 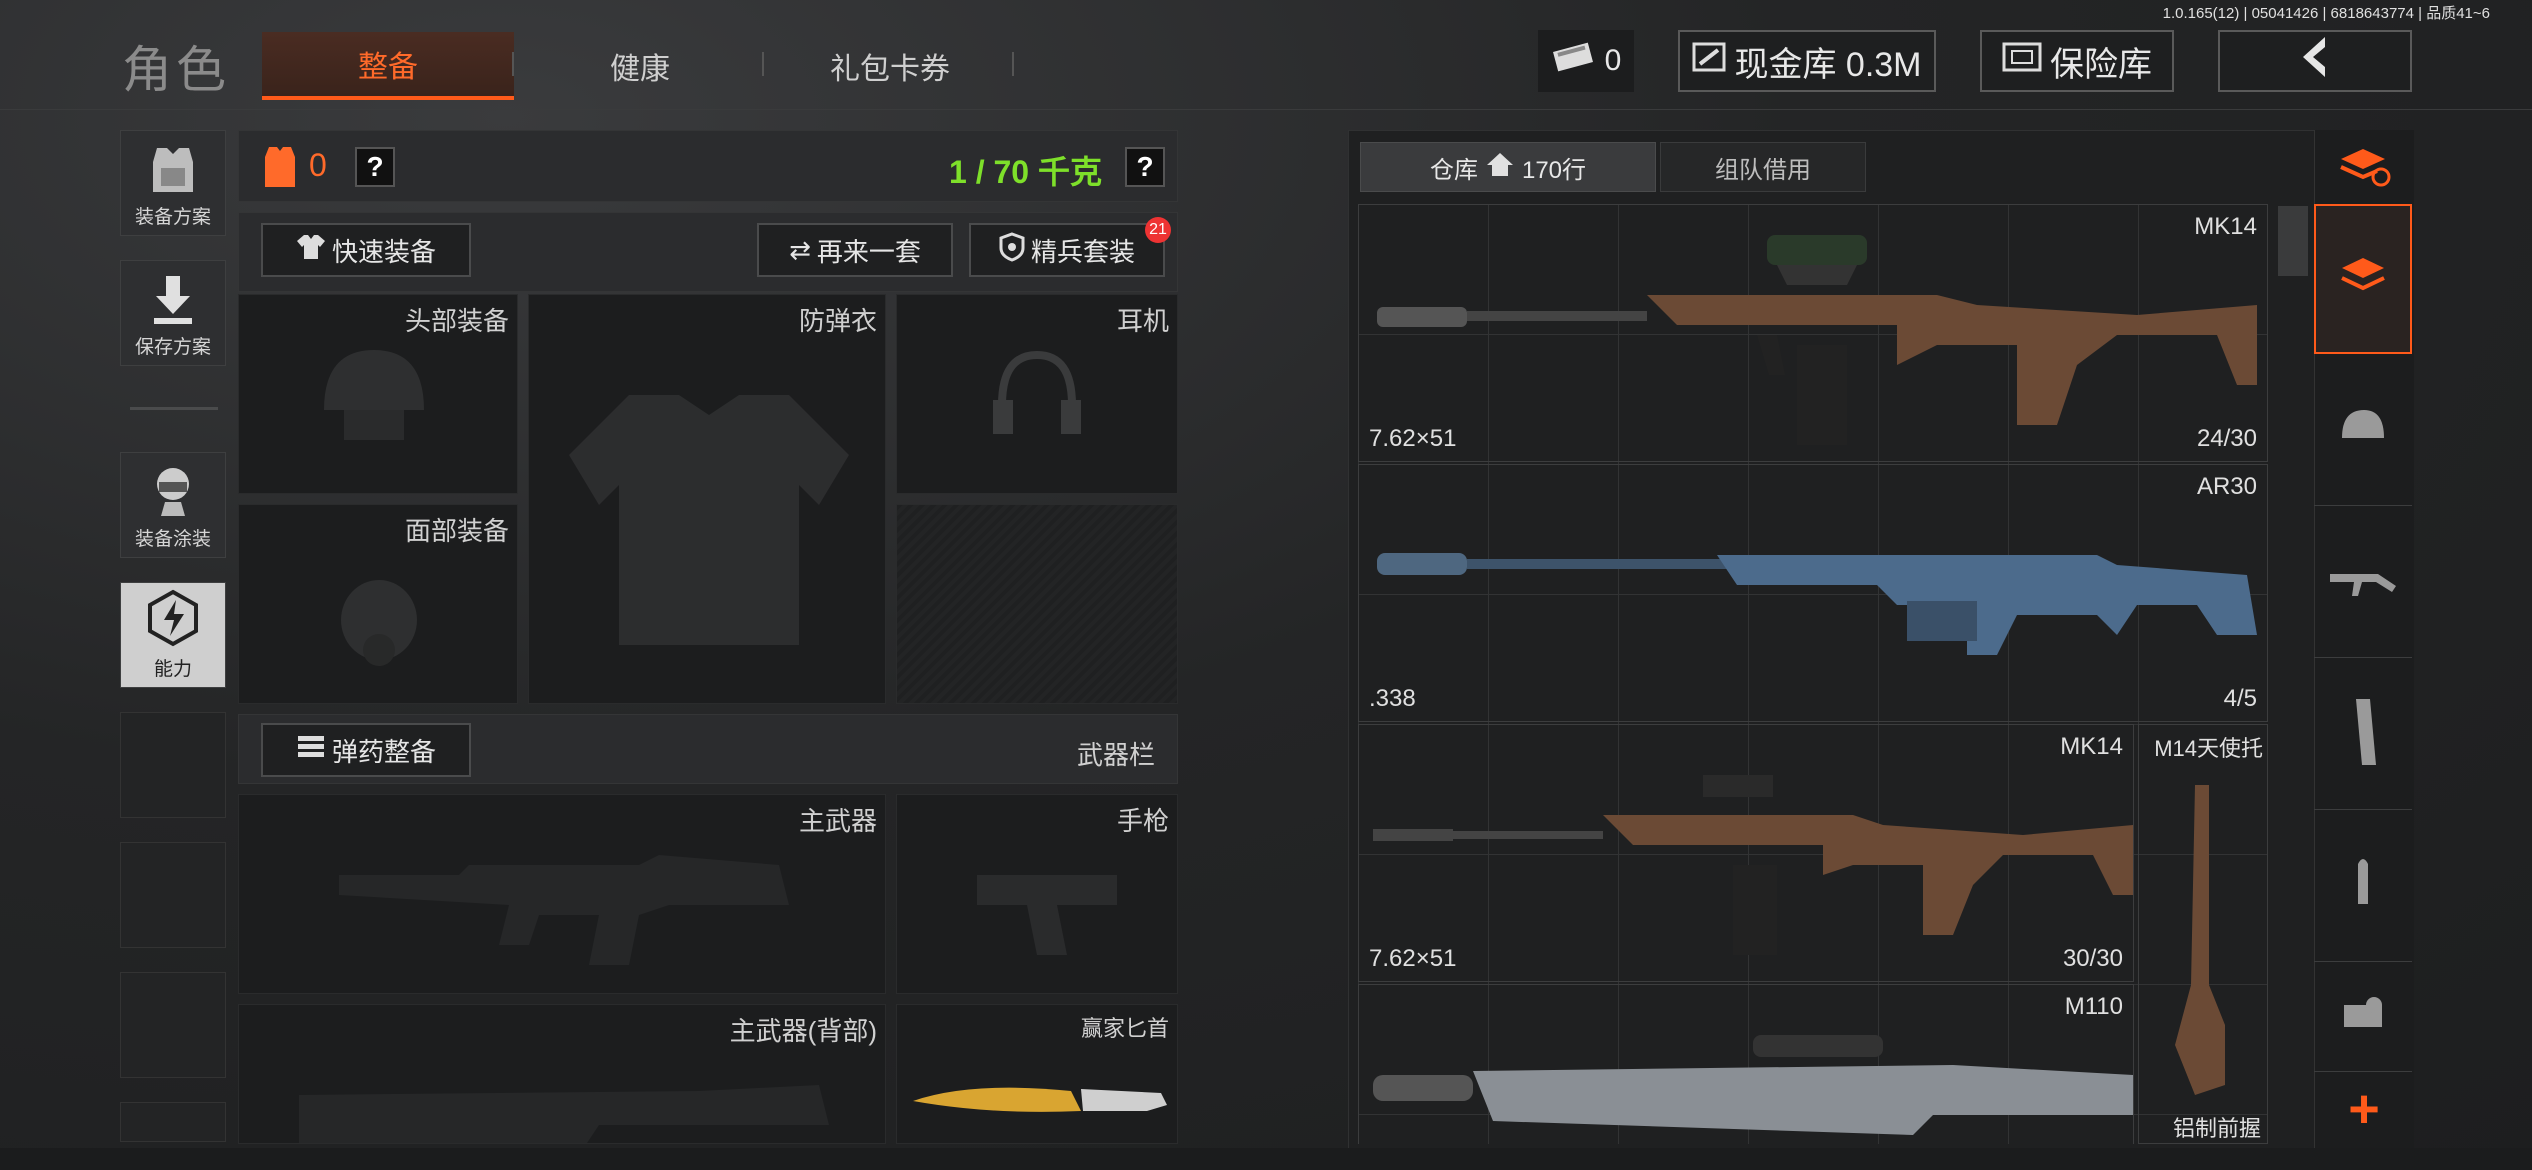 What do you see at coordinates (1746, 1064) in the screenshot?
I see `warehouse-item: M110` at bounding box center [1746, 1064].